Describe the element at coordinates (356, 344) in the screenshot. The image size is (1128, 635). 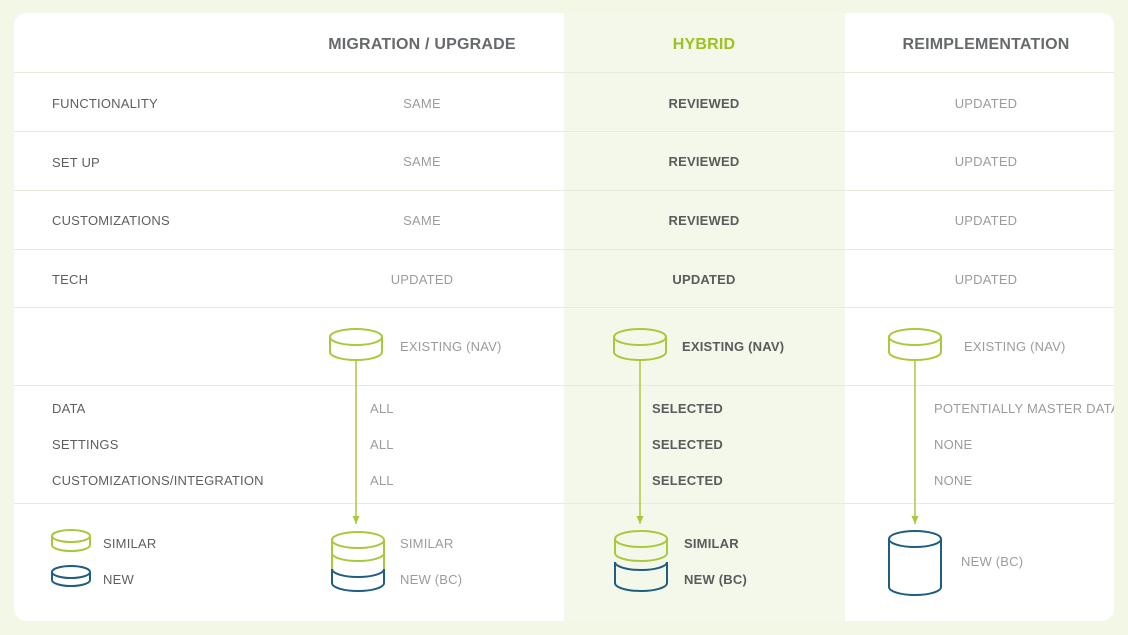
I see `database-icon-nav-migration` at that location.